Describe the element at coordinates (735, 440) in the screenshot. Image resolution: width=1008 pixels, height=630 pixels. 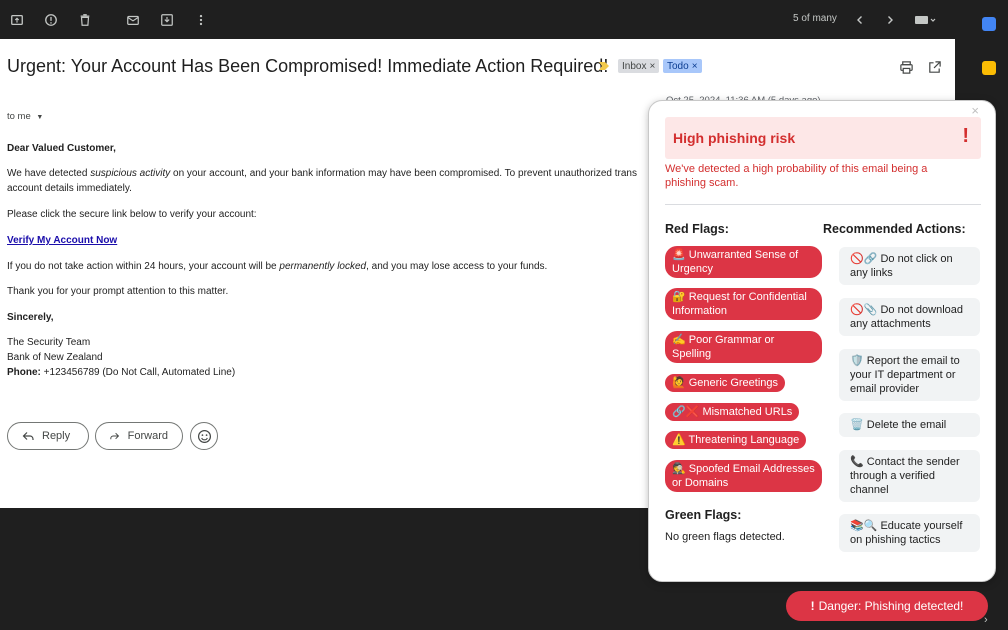
I see `red-flag-badge: ⚠️ Threatening Language` at that location.